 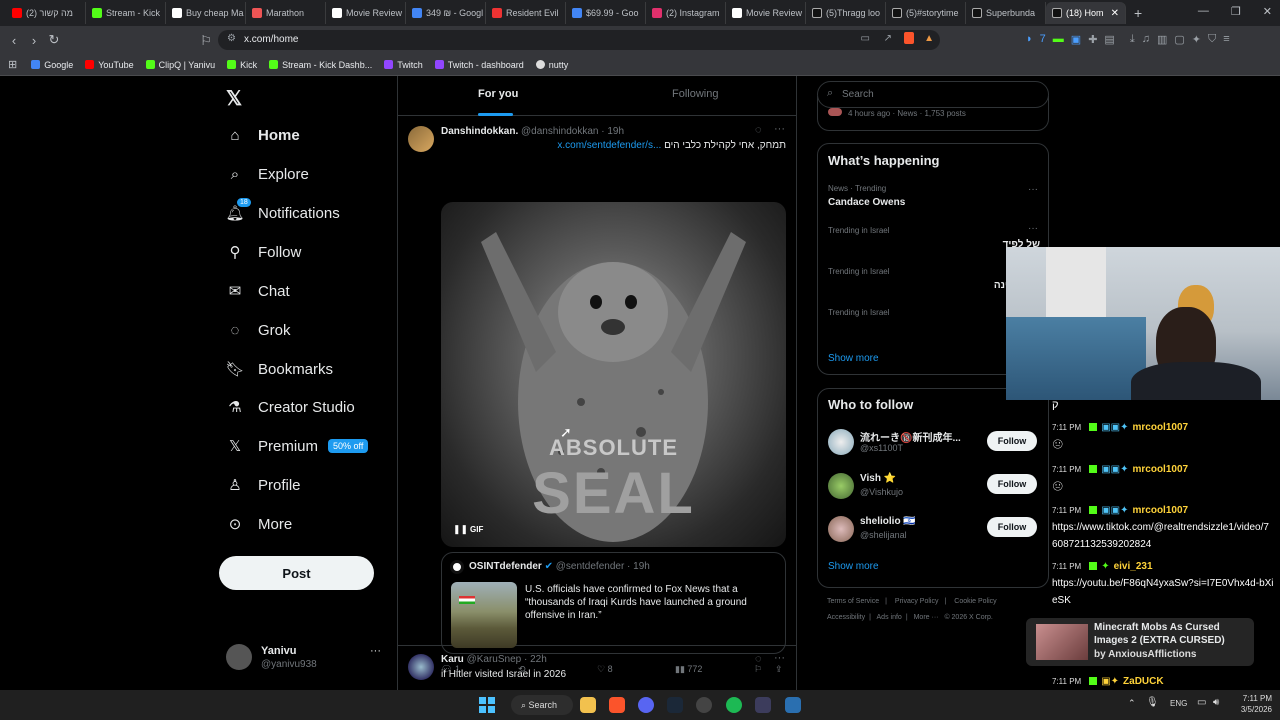 I want to click on bookmark-item: Twitch, so click(x=403, y=65).